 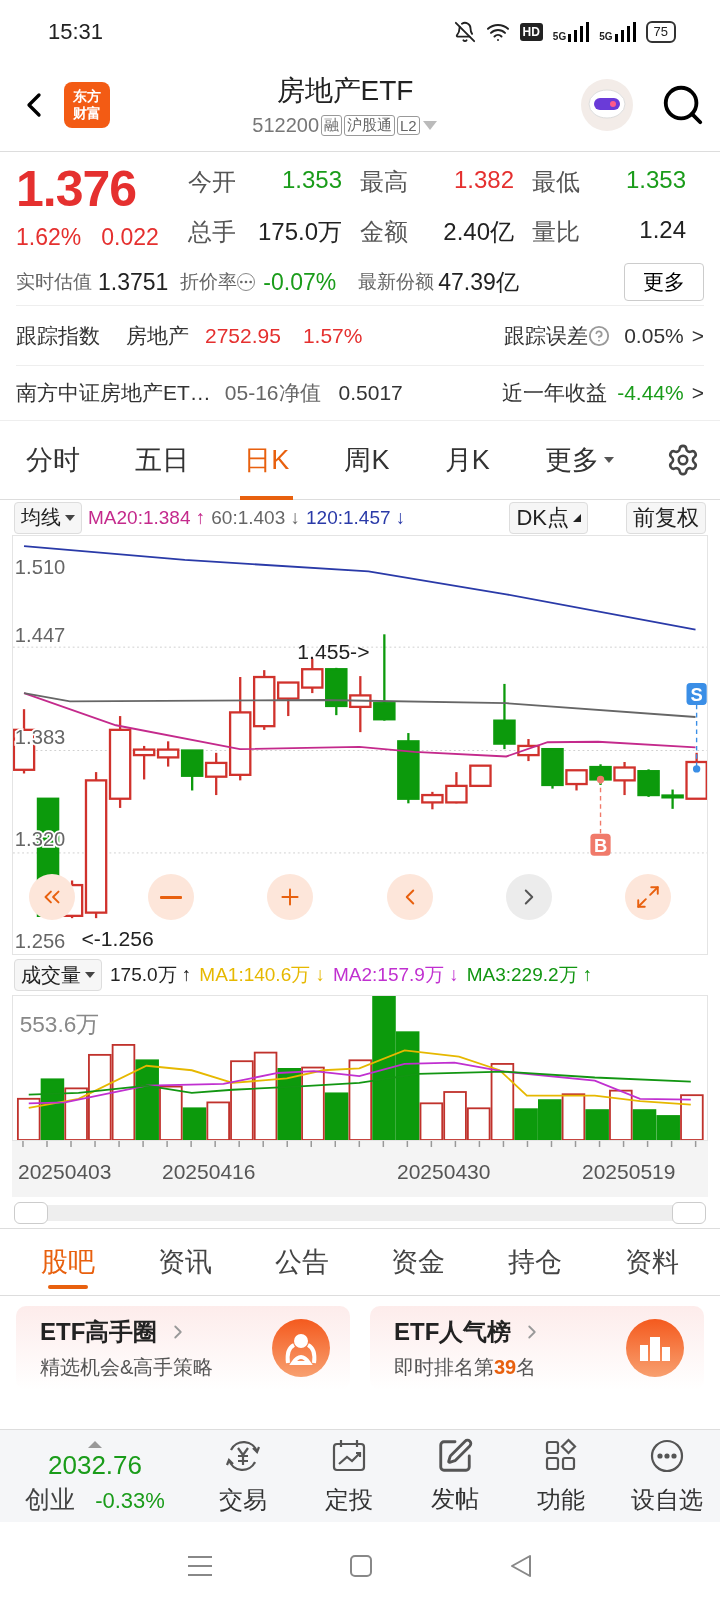 I want to click on stock-code: 512200, so click(x=286, y=125).